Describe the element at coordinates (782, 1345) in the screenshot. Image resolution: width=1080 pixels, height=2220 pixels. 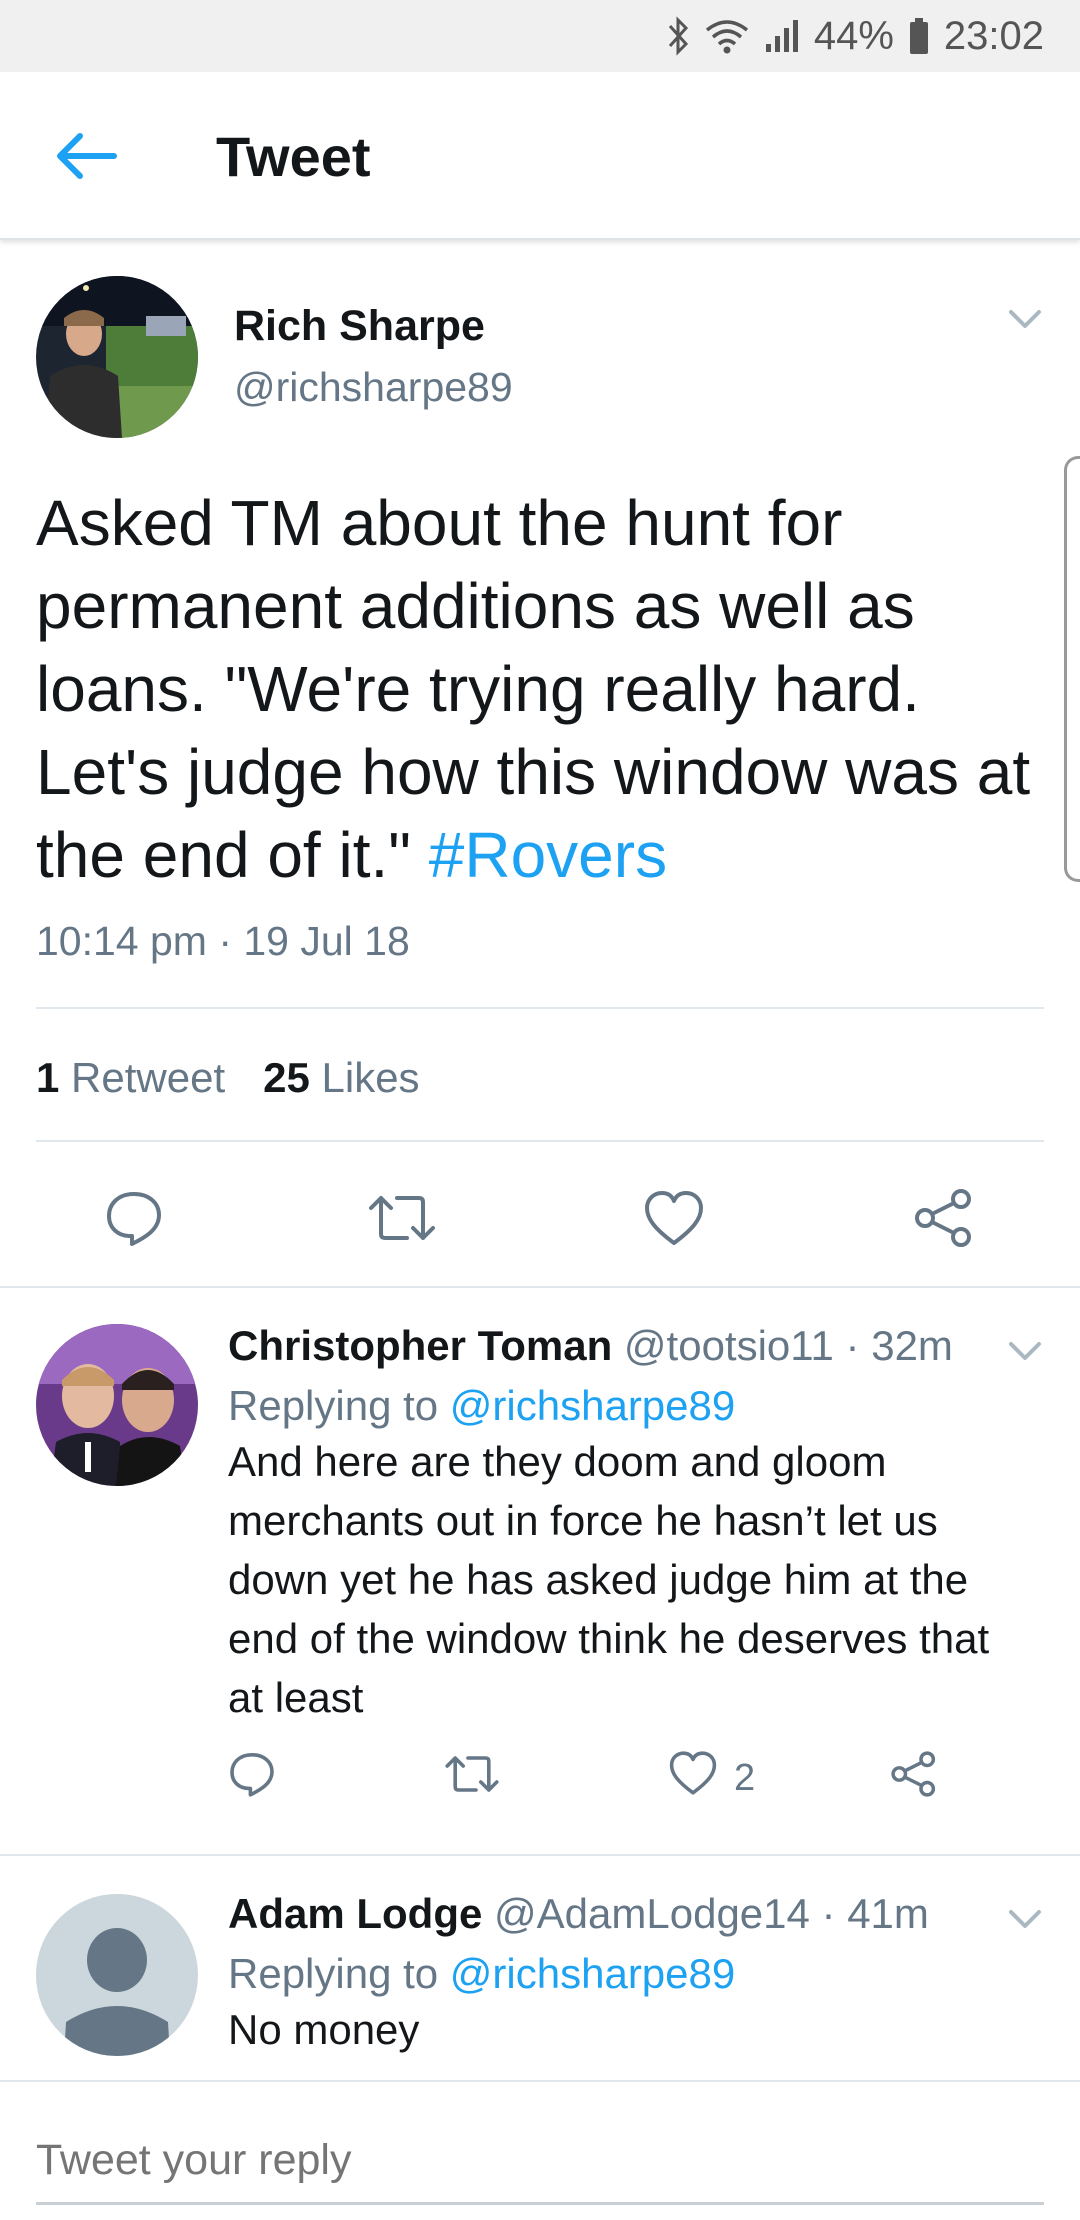
I see `reply-handle-time: @tootsio11 · 32m` at that location.